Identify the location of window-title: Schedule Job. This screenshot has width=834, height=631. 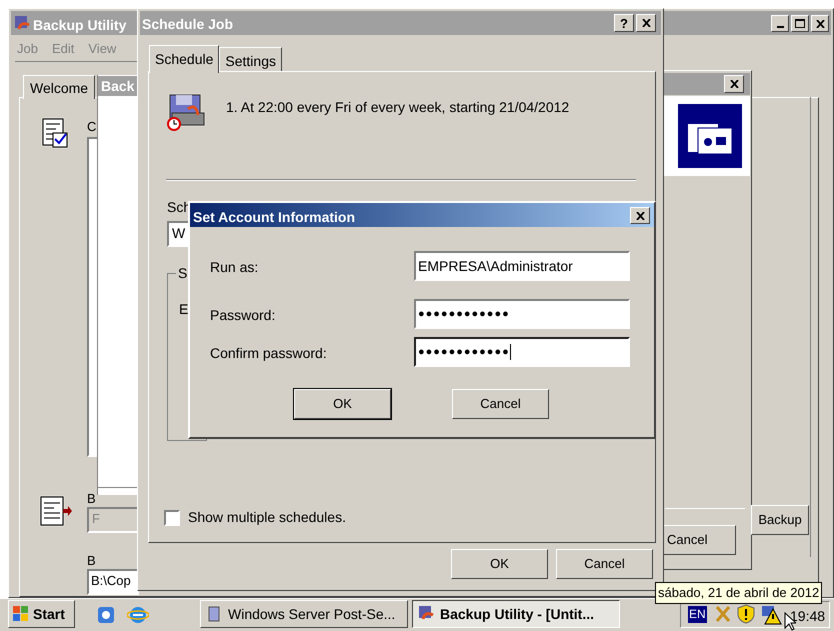
(188, 24).